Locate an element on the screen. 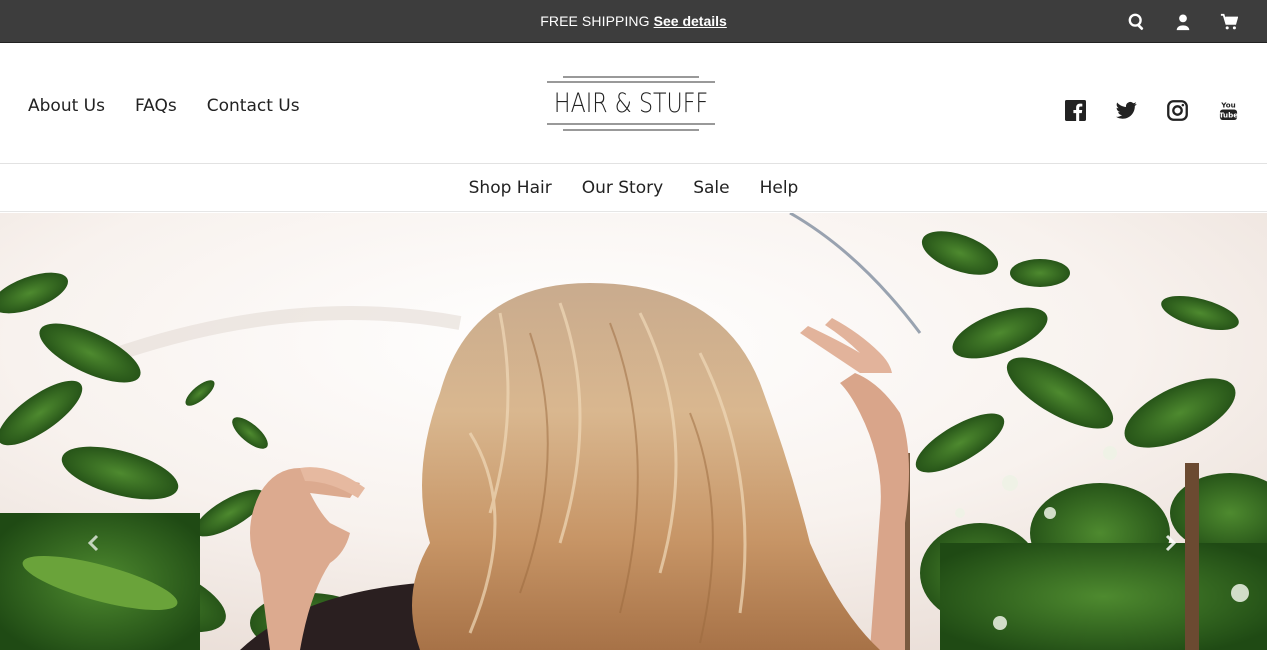 The image size is (1267, 650). contact-us-link: Contact Us is located at coordinates (253, 106).